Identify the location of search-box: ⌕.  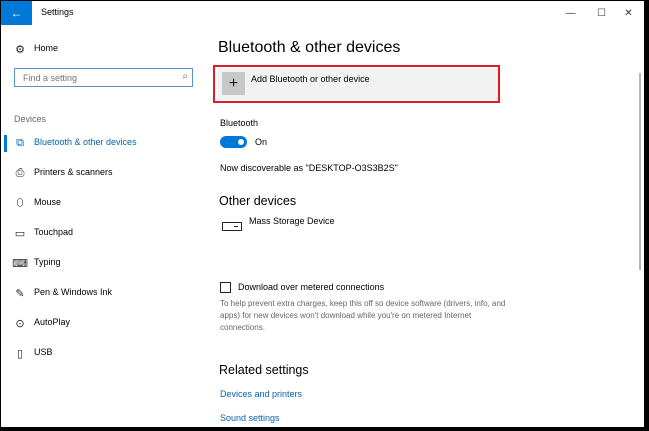
(103, 77).